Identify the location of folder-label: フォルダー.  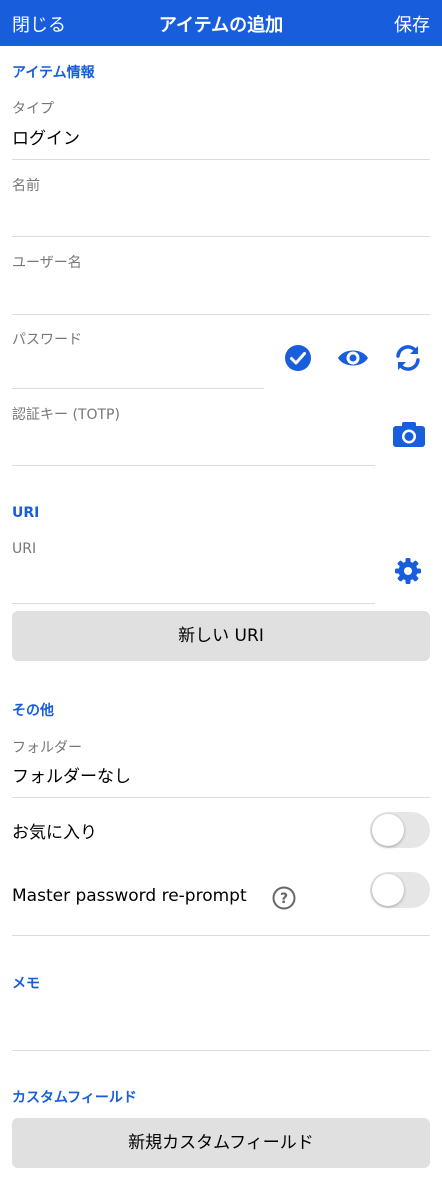
(47, 748).